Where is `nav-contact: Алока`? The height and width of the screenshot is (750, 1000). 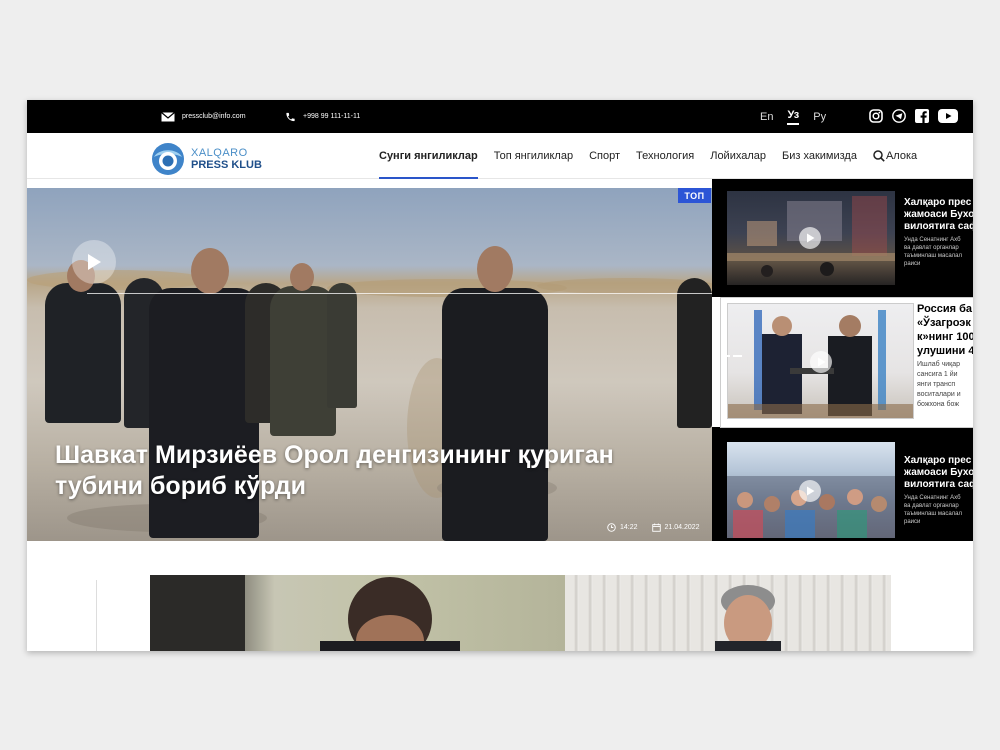 nav-contact: Алока is located at coordinates (895, 156).